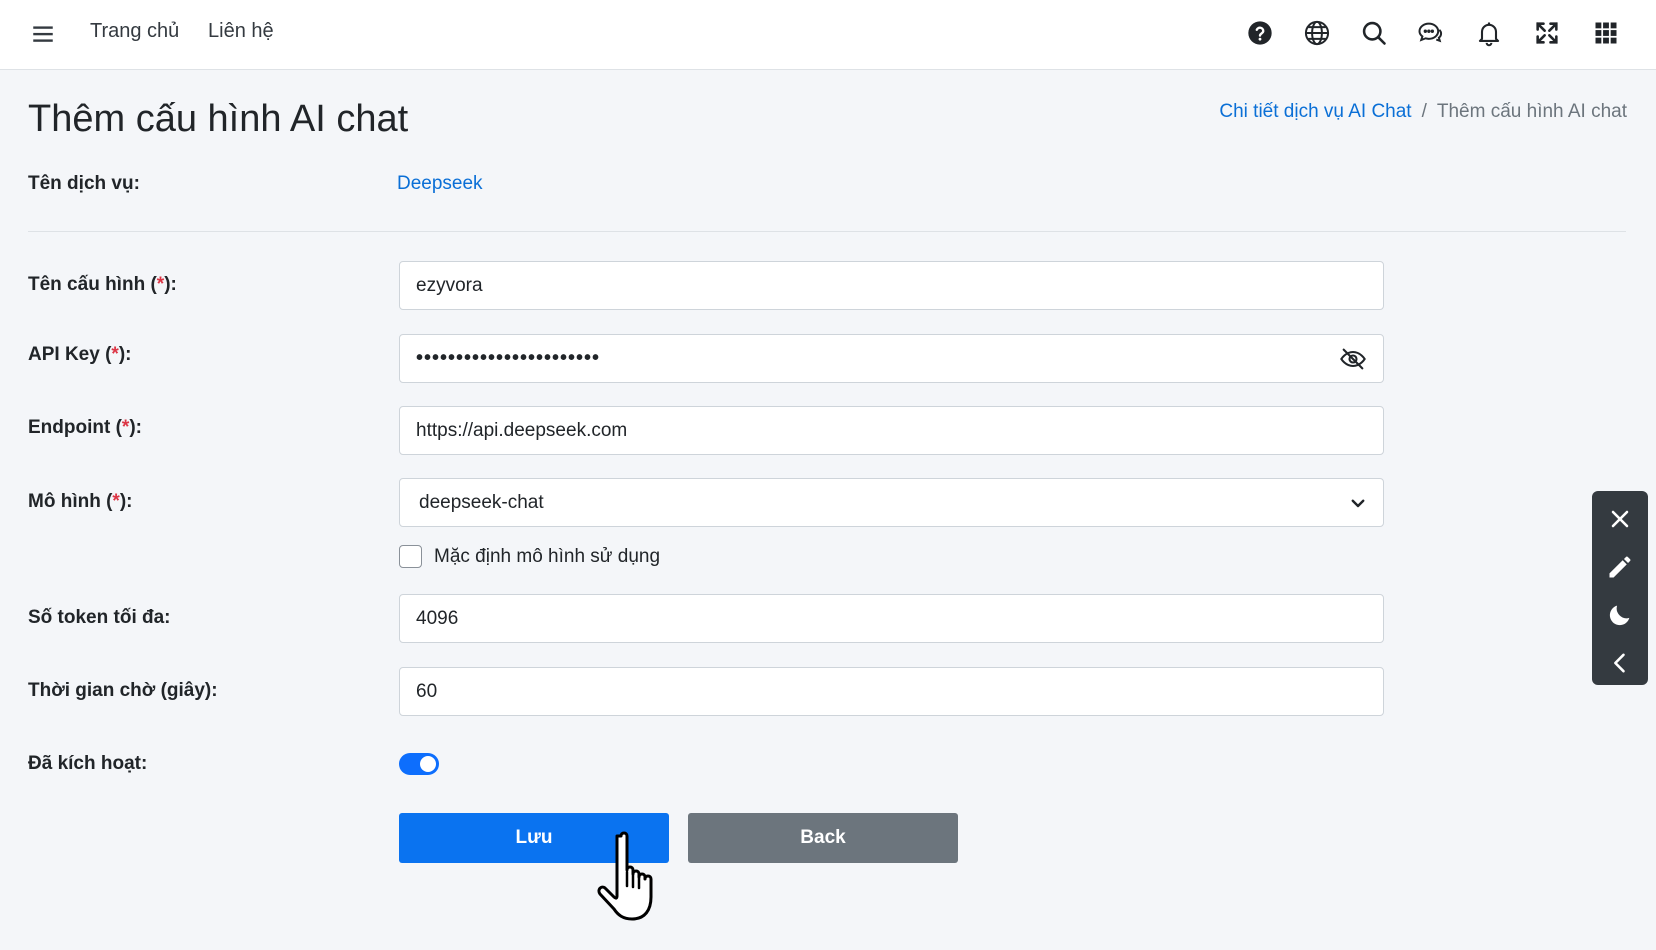  I want to click on api-key-input: •••••••••••••••••••••••, so click(891, 358).